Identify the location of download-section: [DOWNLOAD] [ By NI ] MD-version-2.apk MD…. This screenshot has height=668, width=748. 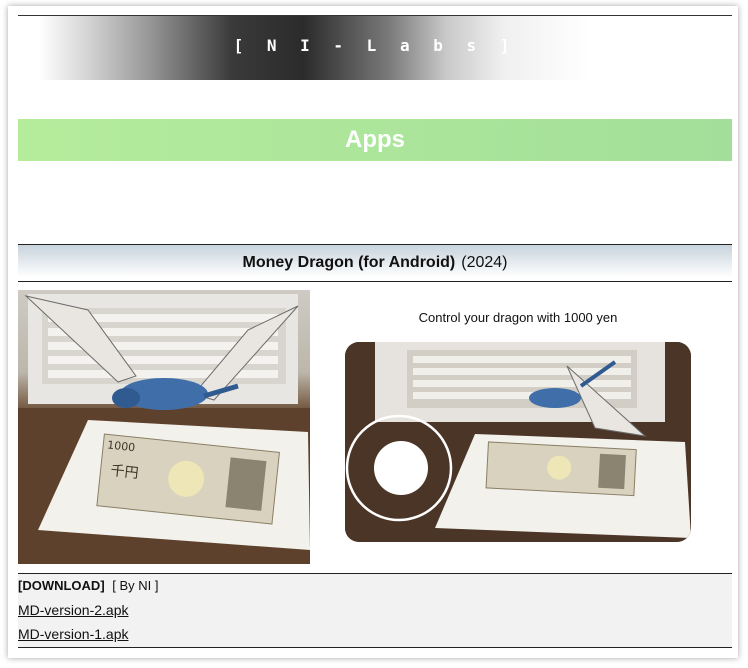
(375, 610).